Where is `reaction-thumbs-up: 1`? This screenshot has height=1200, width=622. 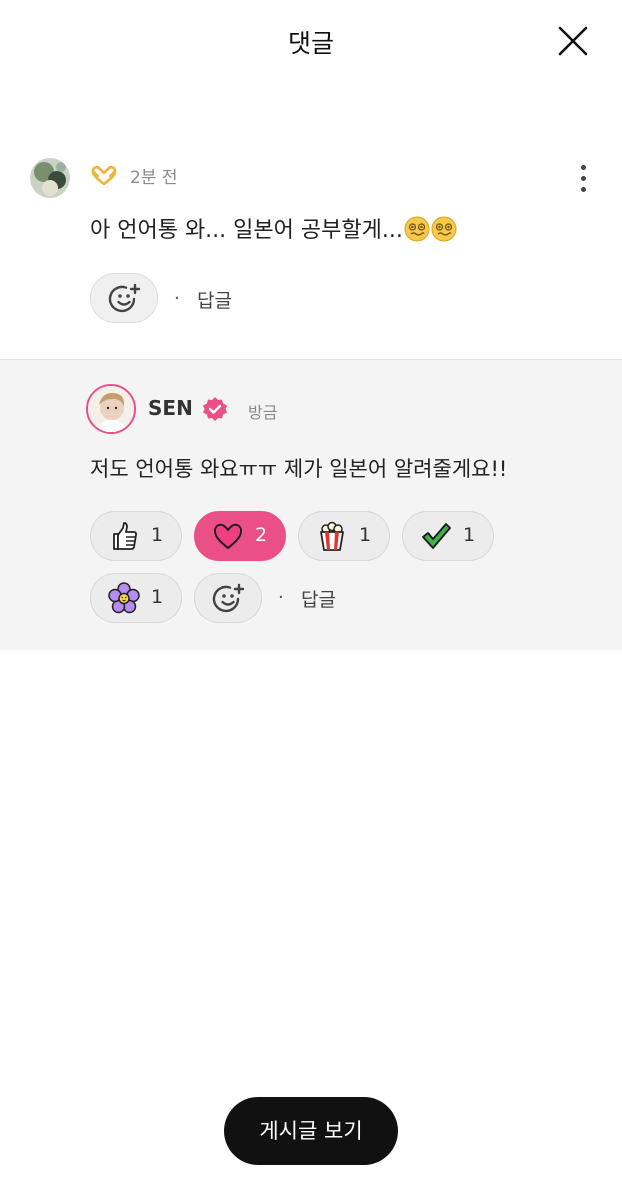 reaction-thumbs-up: 1 is located at coordinates (136, 536).